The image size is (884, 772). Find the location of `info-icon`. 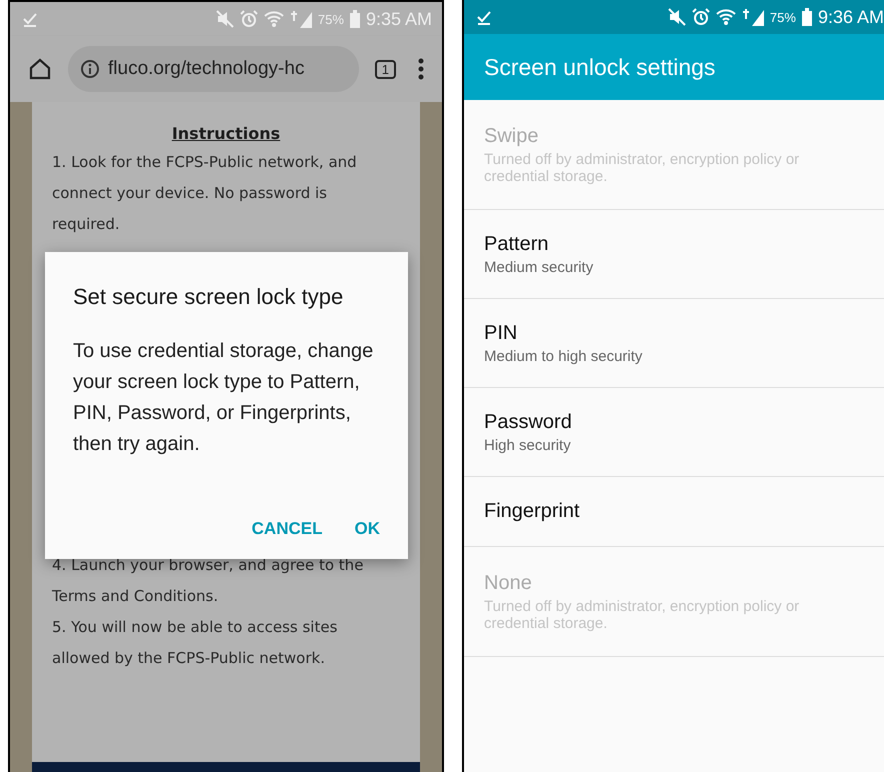

info-icon is located at coordinates (90, 69).